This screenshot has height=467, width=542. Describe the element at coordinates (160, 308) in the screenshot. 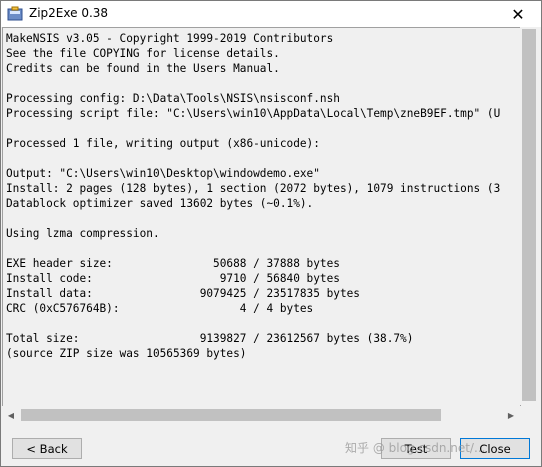

I see `log-line: CRC (0xC576764B): 4 / 4 bytes` at that location.